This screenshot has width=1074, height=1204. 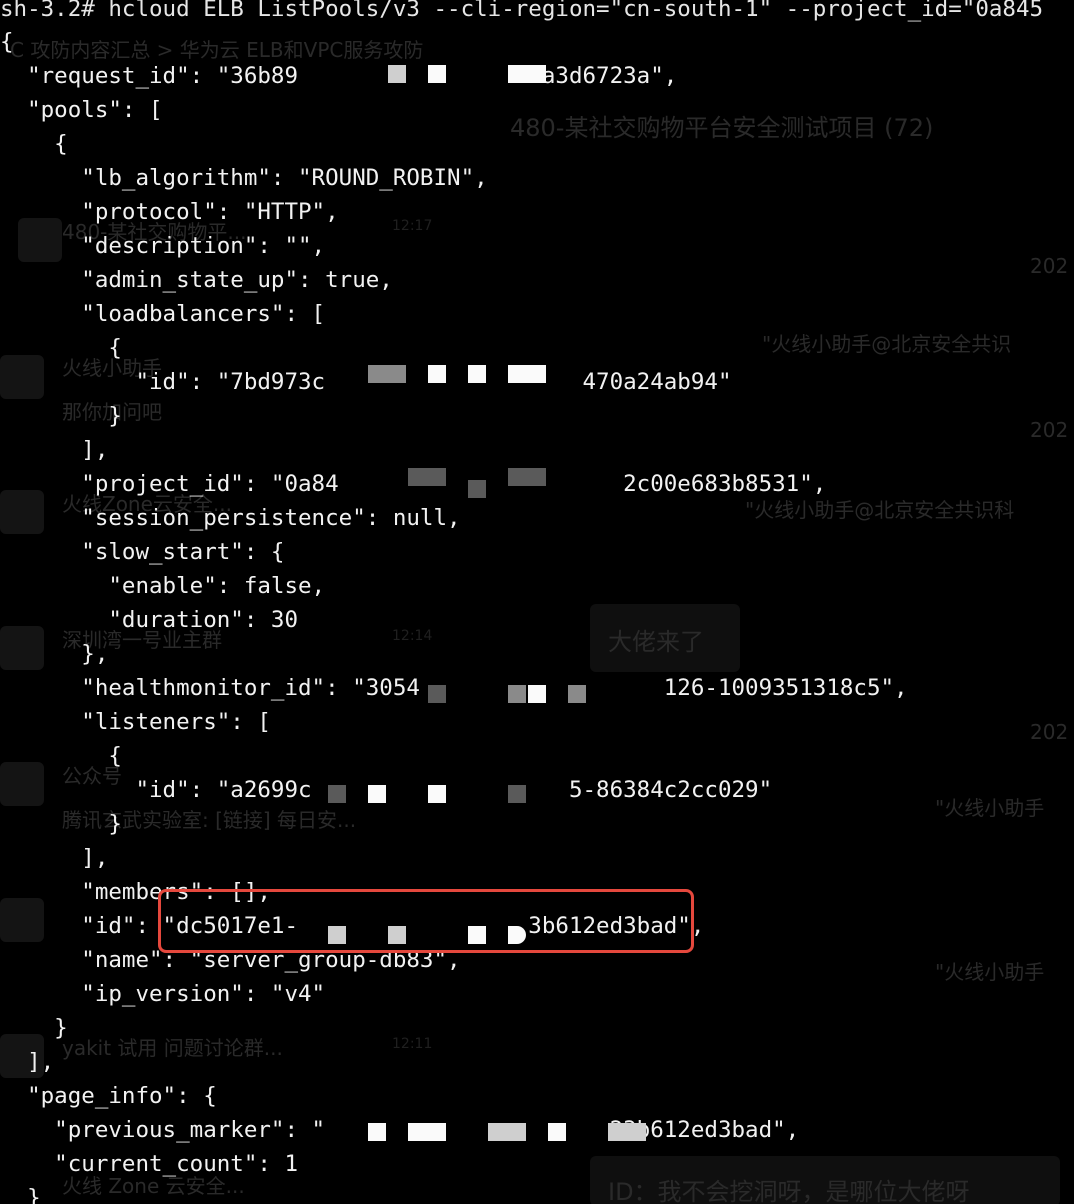 I want to click on ghost-message: 大佬来了, so click(x=656, y=642).